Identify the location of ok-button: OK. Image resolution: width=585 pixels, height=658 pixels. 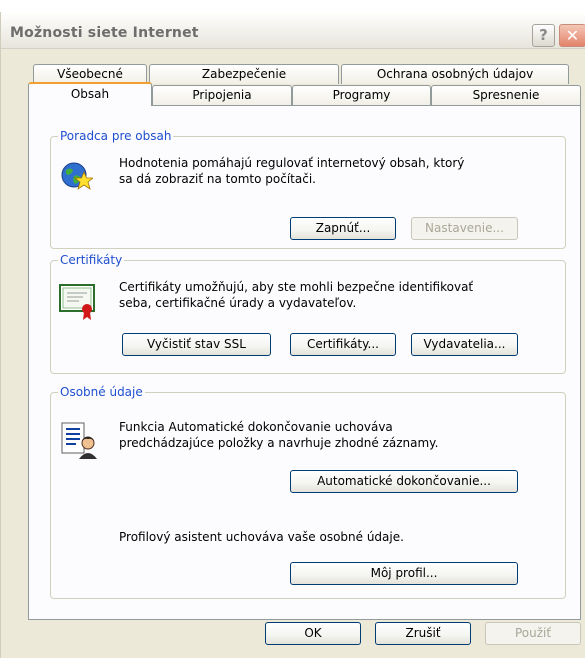
(313, 633).